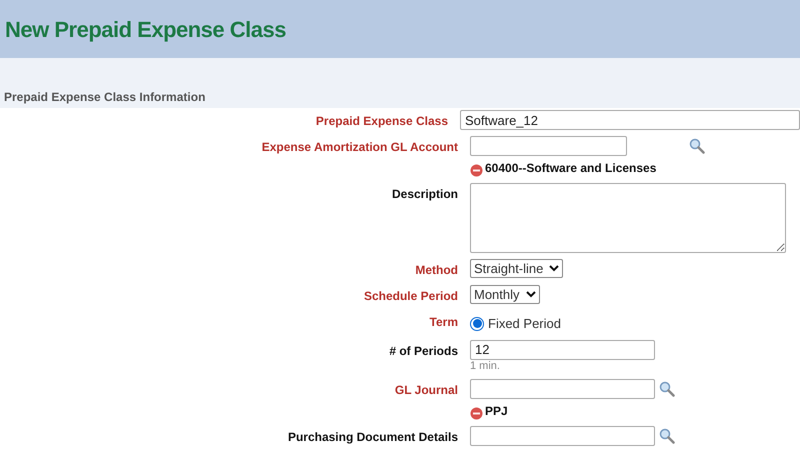 This screenshot has width=800, height=463. I want to click on field-label: GL Journal, so click(426, 390).